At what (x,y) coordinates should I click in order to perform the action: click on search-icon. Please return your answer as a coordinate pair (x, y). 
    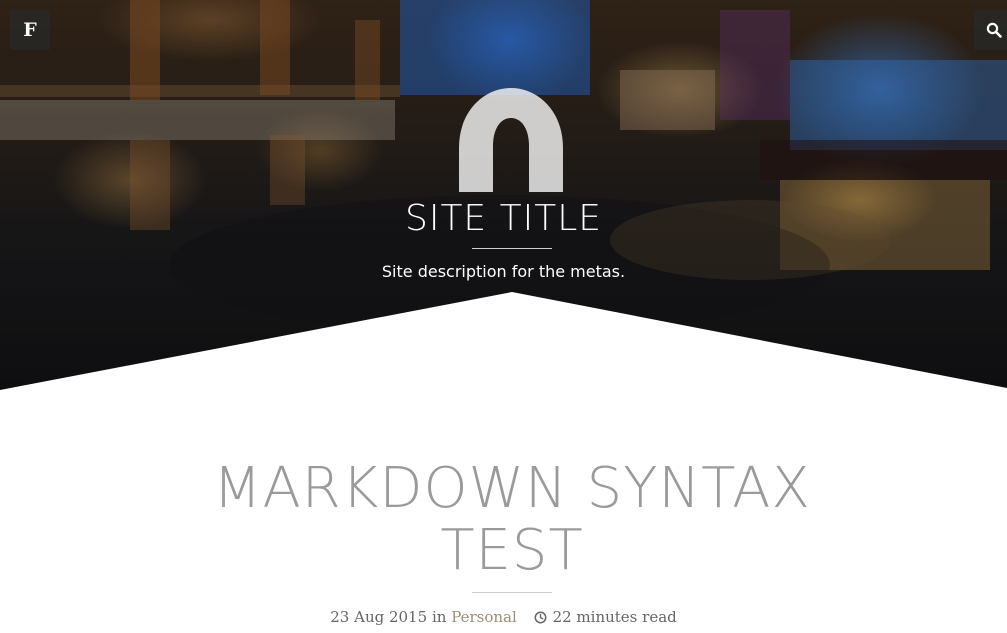
    Looking at the image, I should click on (994, 30).